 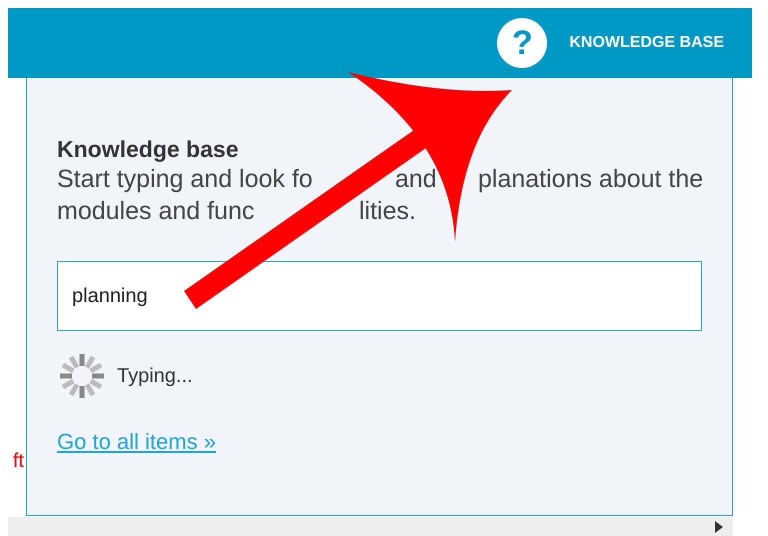 What do you see at coordinates (148, 149) in the screenshot?
I see `panel-heading: Knowledge base` at bounding box center [148, 149].